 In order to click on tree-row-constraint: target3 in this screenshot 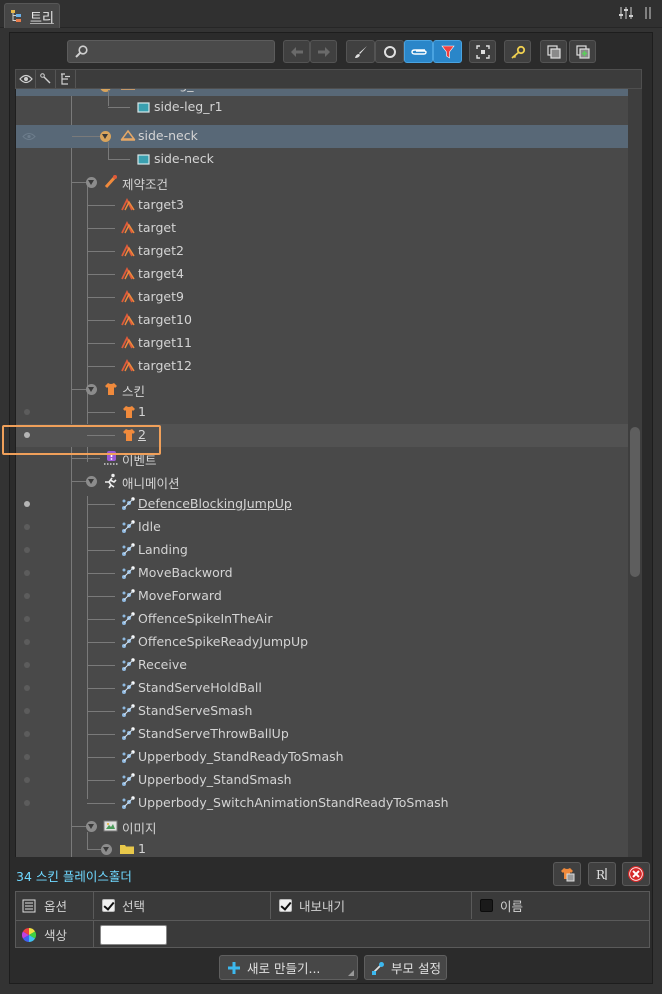, I will do `click(329, 205)`.